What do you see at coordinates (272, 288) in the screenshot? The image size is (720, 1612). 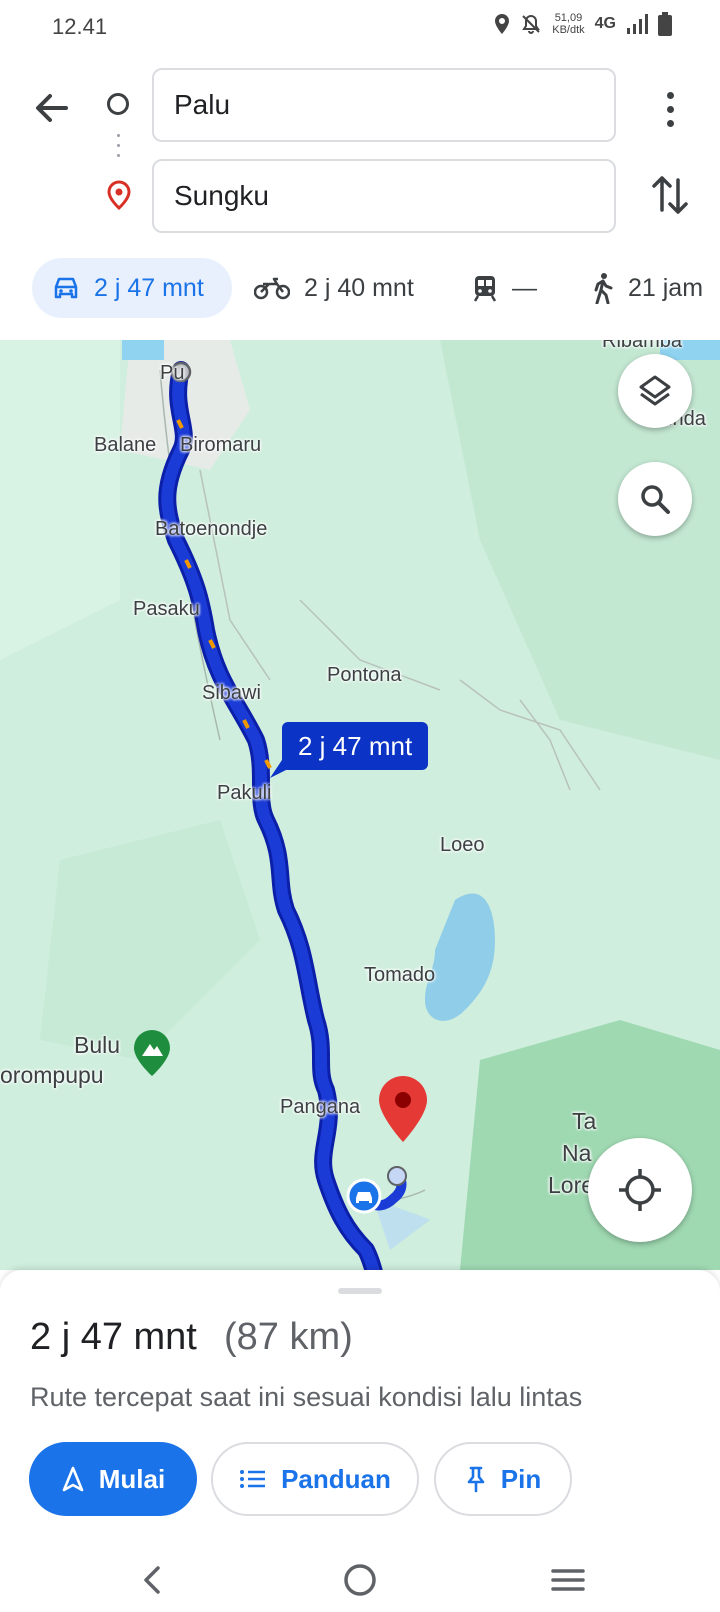 I see `motorcycle-icon` at bounding box center [272, 288].